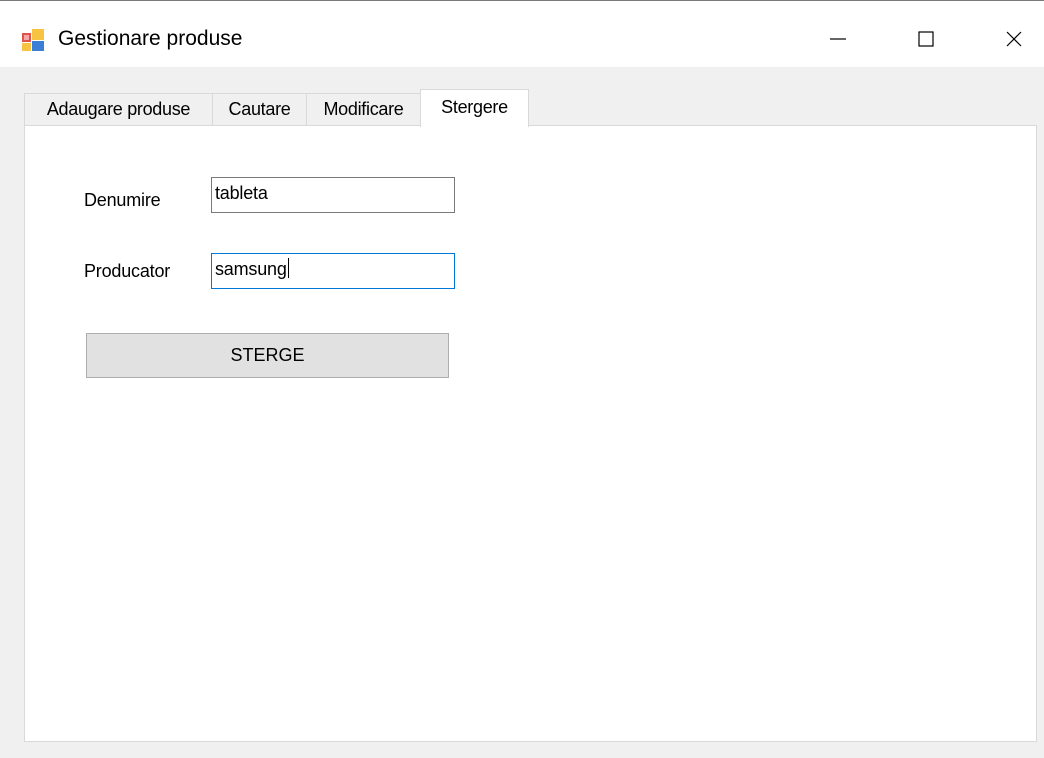  Describe the element at coordinates (127, 271) in the screenshot. I see `producator-label: Producator` at that location.